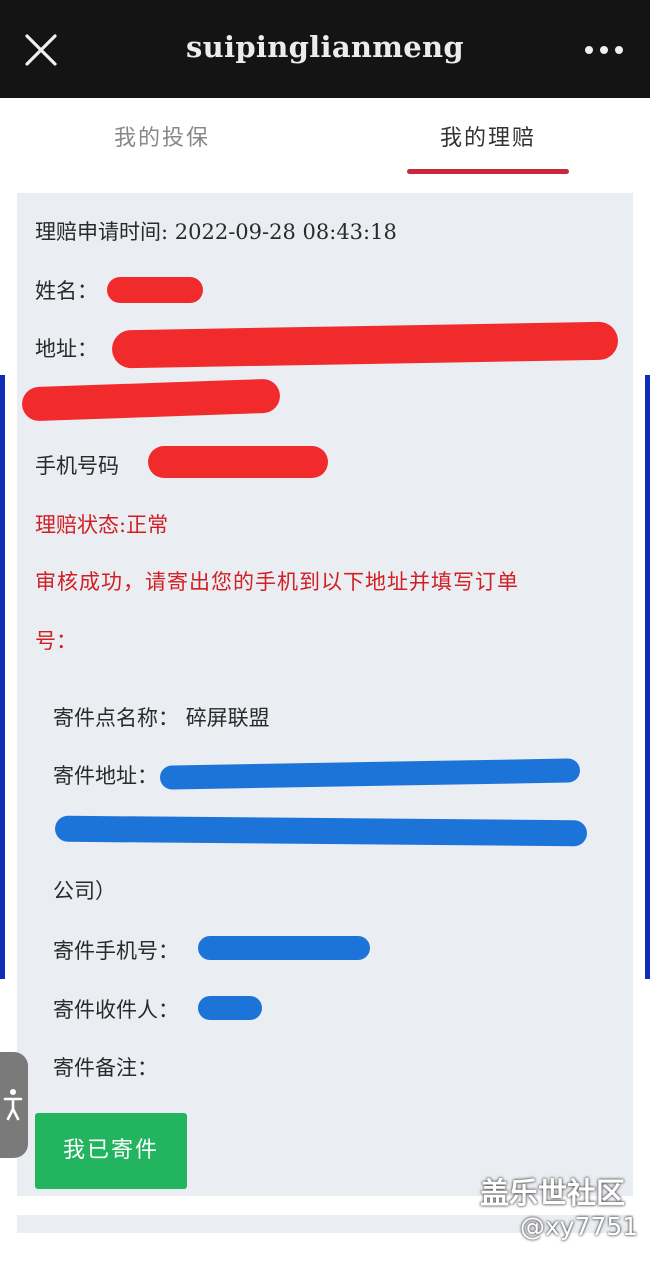 The image size is (650, 1264). I want to click on shipping-receiver-label: 寄件收件人：, so click(116, 1010).